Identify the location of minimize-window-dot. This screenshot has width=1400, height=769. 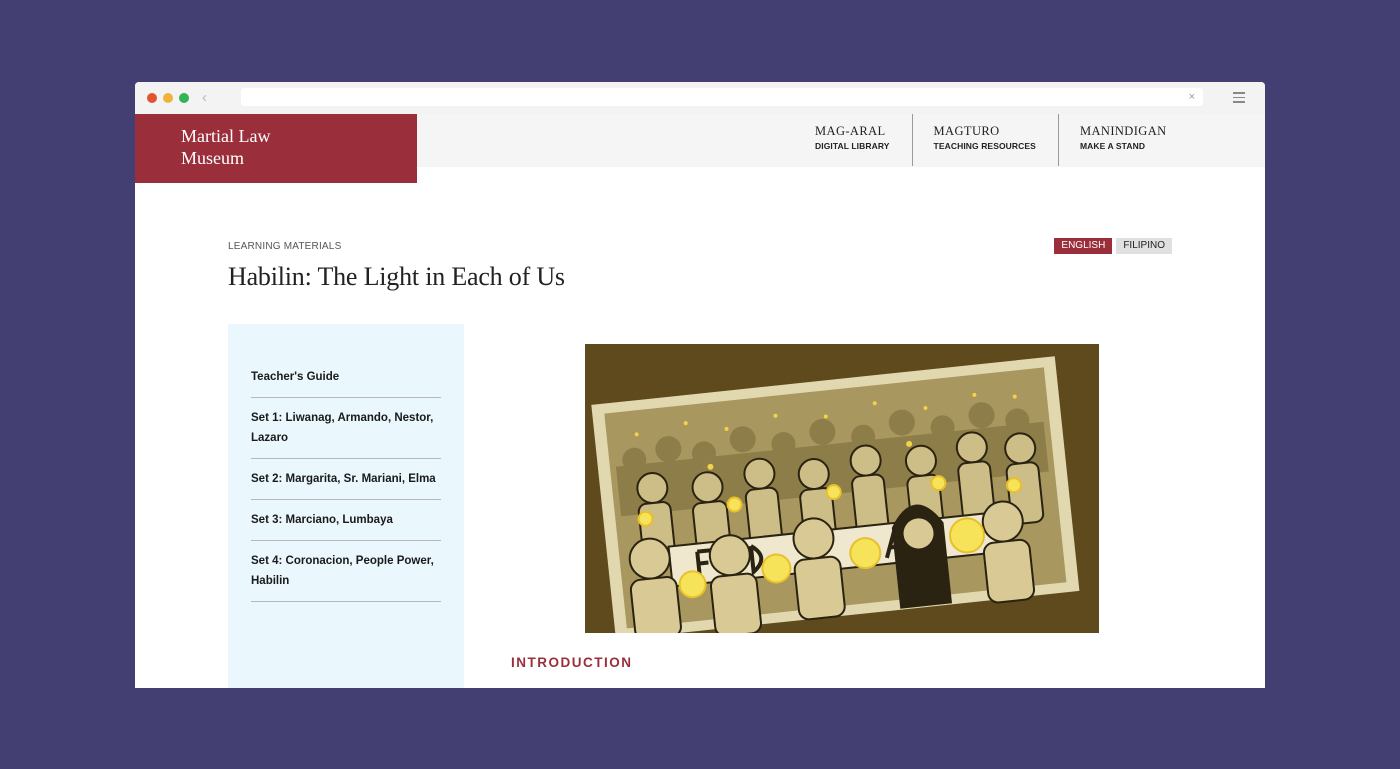
(168, 98).